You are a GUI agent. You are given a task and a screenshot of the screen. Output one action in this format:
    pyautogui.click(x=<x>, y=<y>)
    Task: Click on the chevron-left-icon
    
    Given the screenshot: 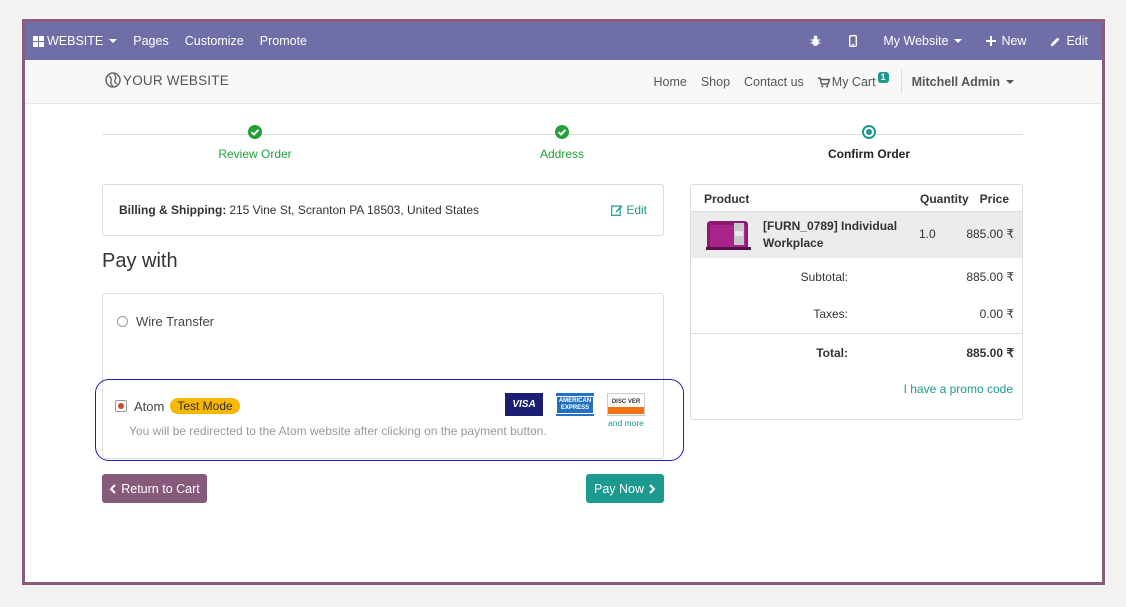 What is the action you would take?
    pyautogui.click(x=112, y=488)
    